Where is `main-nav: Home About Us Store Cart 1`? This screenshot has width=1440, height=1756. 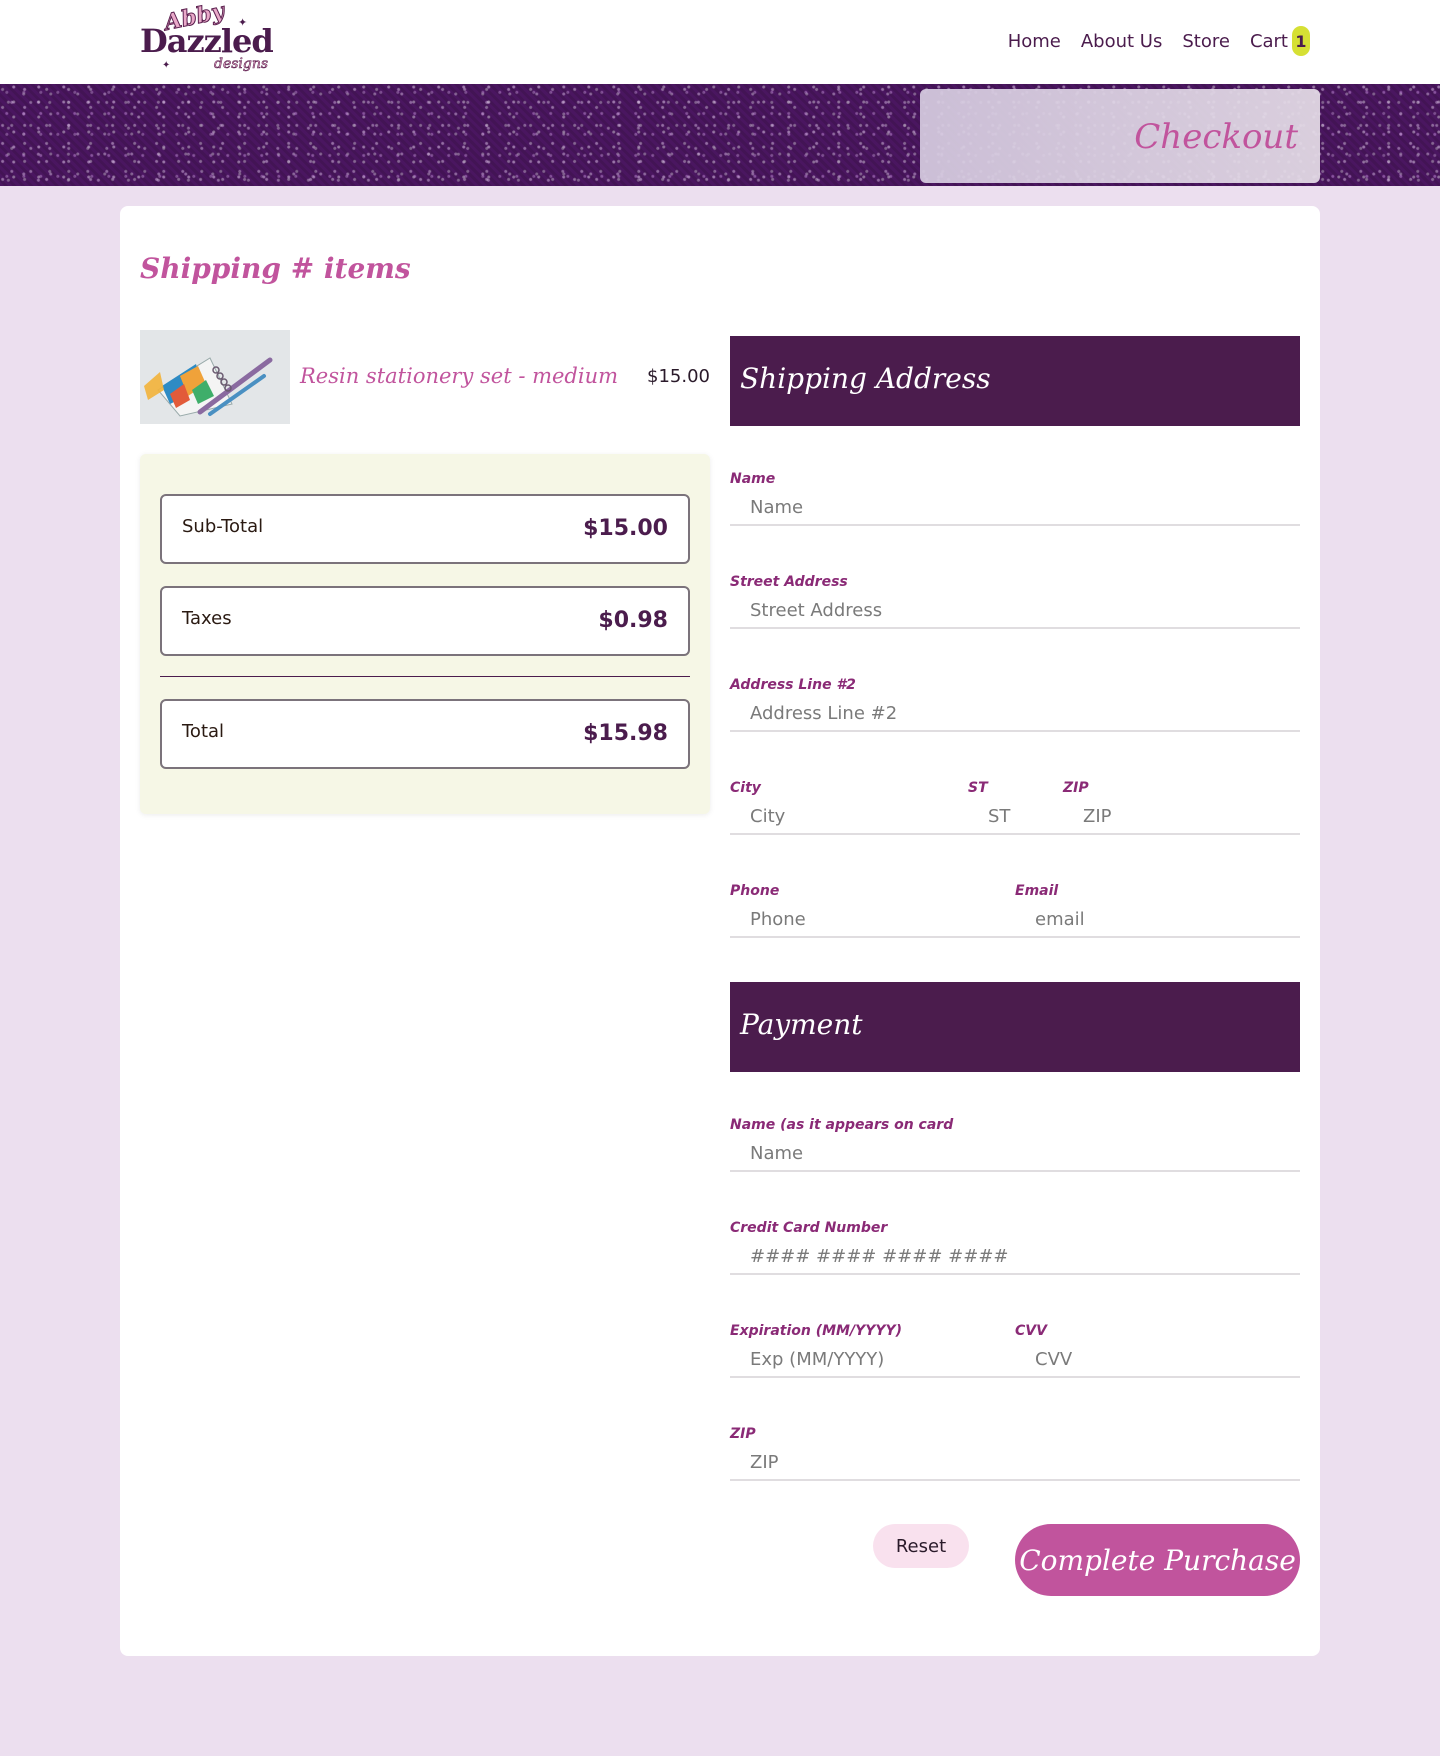
main-nav: Home About Us Store Cart 1 is located at coordinates (1159, 41).